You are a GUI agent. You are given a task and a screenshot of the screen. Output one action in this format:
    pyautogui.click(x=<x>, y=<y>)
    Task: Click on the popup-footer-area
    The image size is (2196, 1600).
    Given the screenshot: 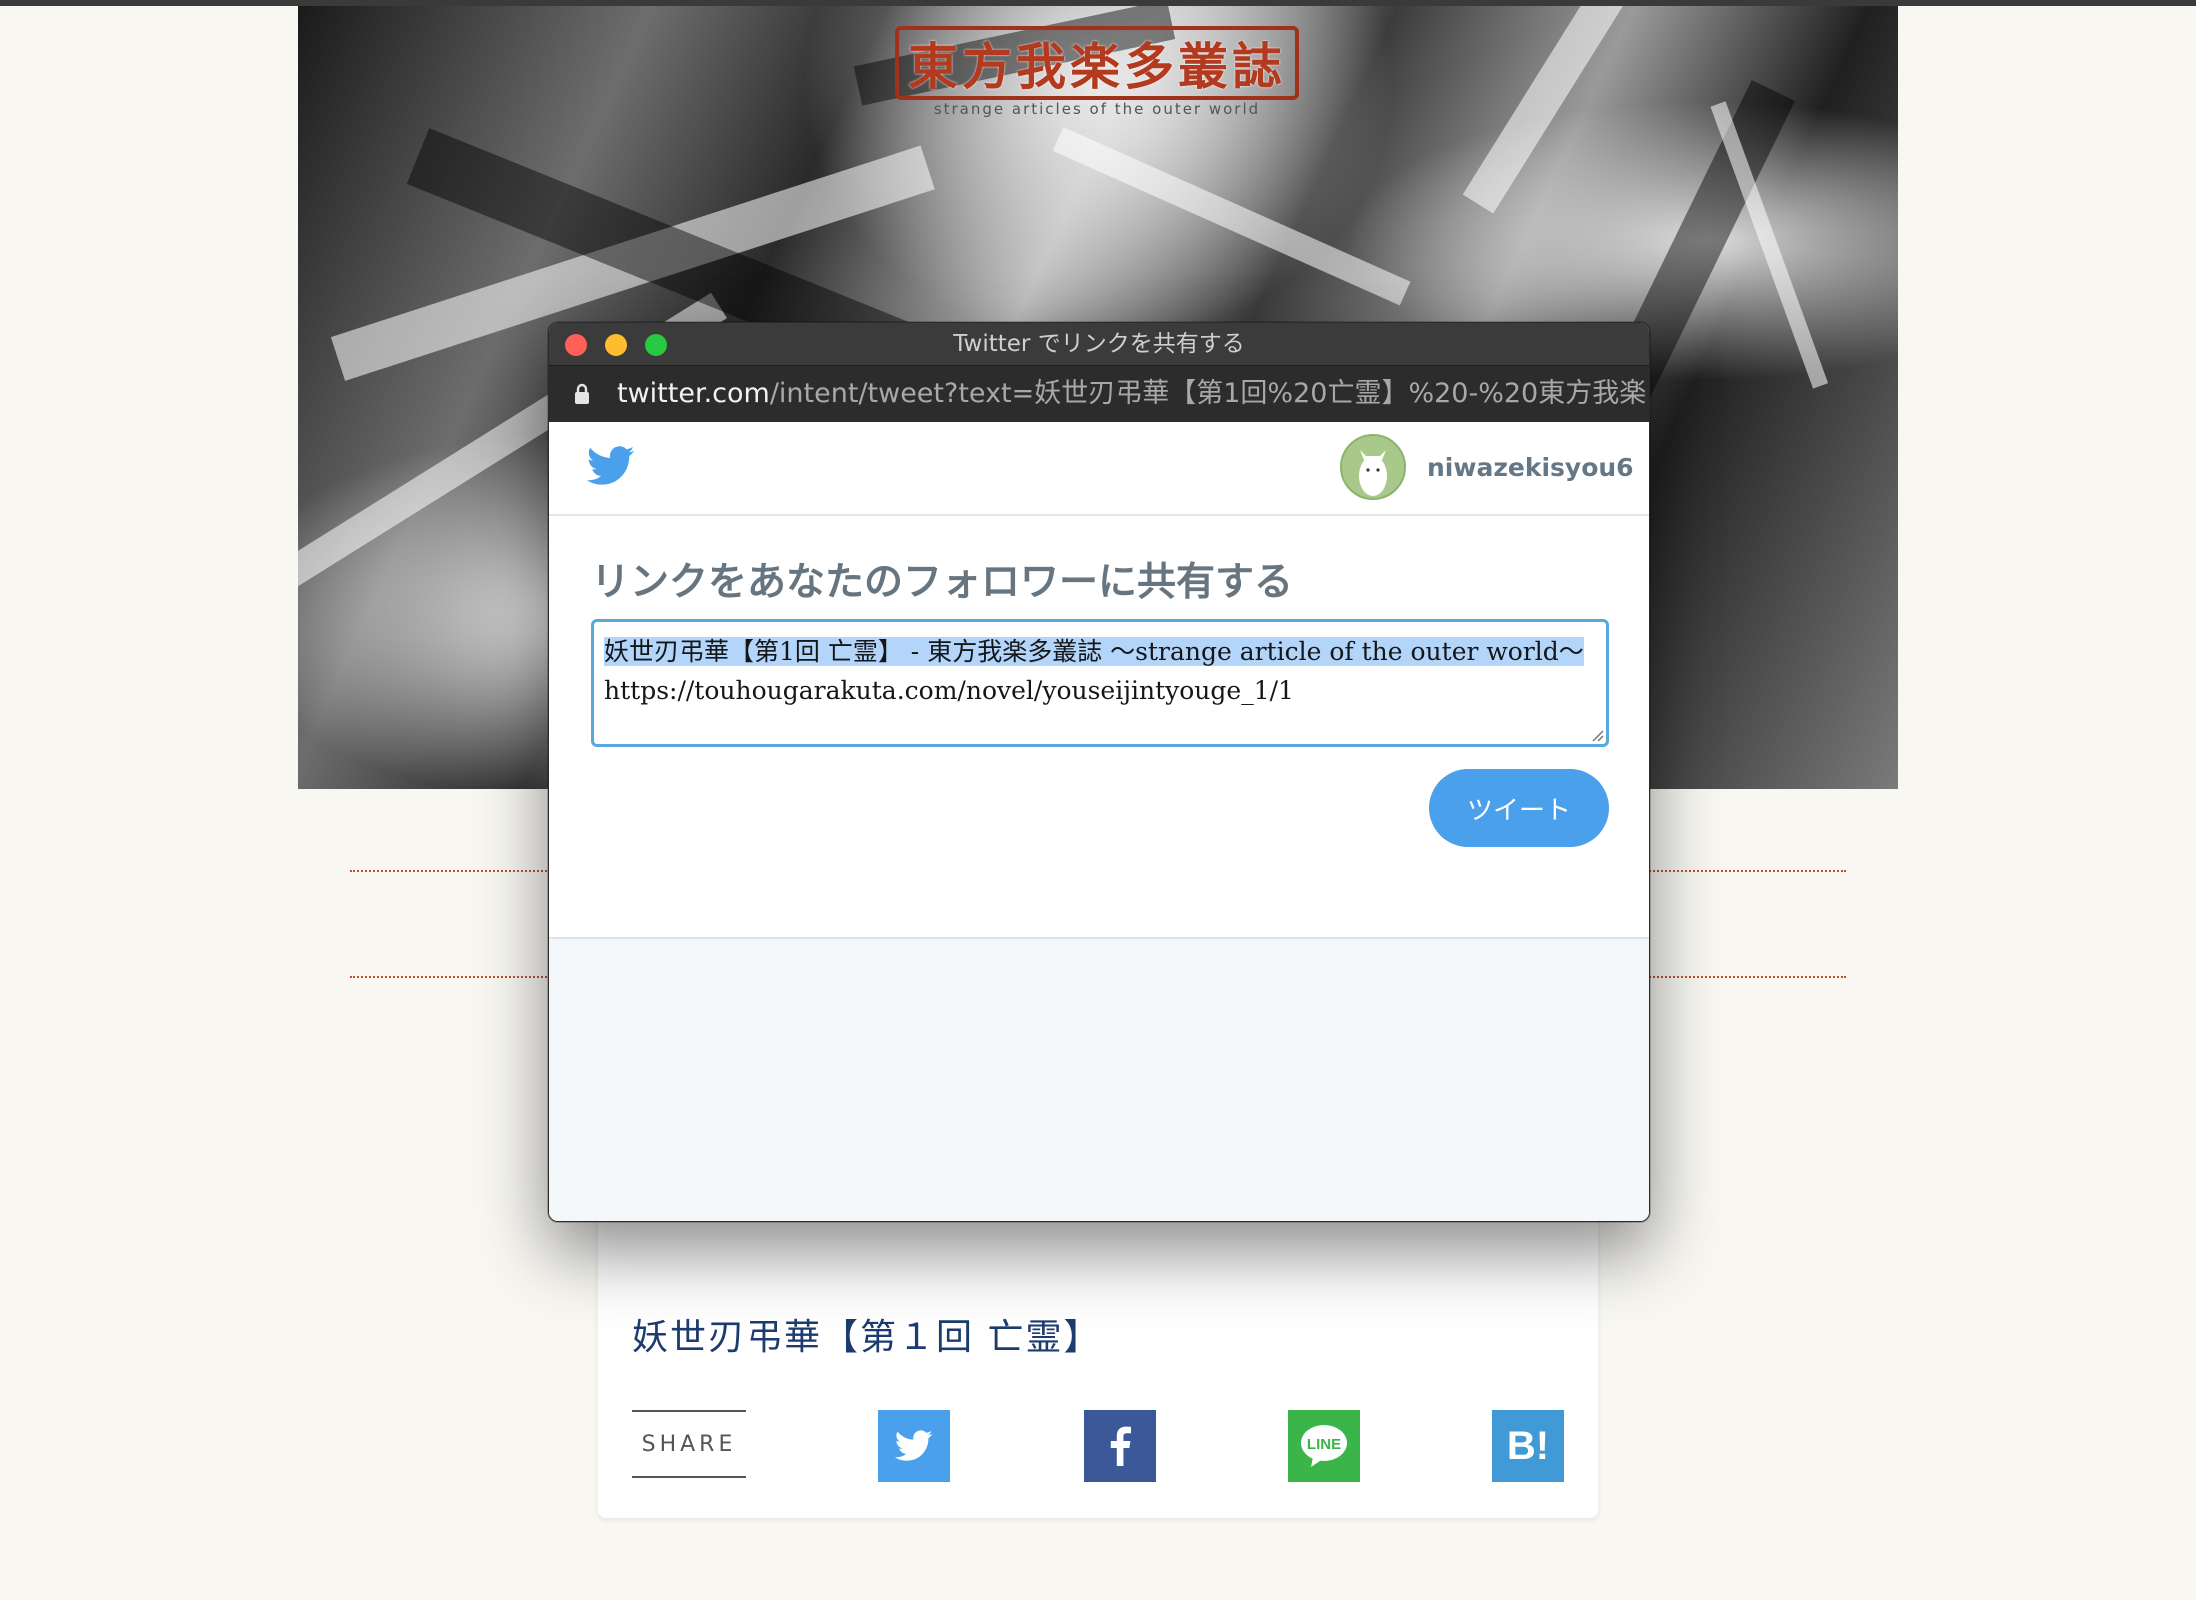 What is the action you would take?
    pyautogui.click(x=1099, y=1079)
    